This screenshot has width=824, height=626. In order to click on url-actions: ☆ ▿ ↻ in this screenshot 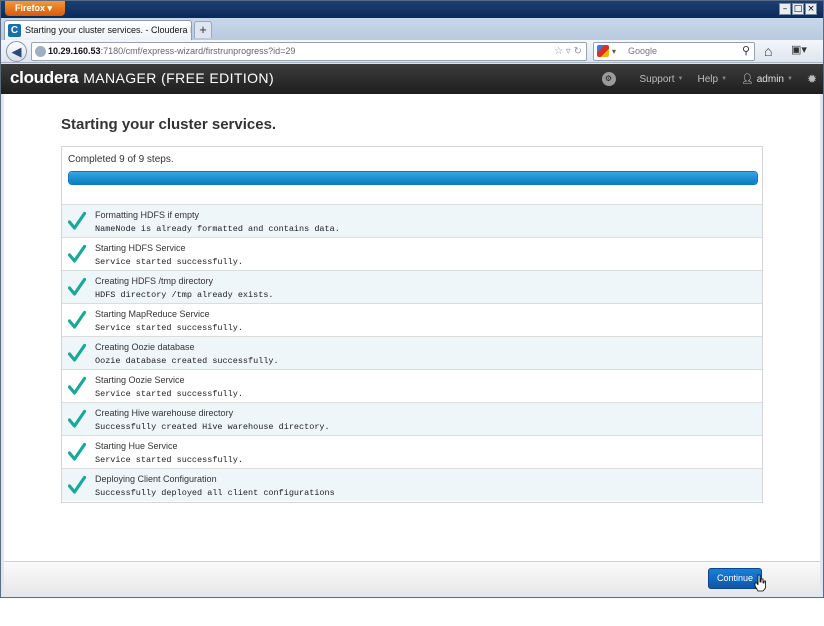, I will do `click(568, 51)`.